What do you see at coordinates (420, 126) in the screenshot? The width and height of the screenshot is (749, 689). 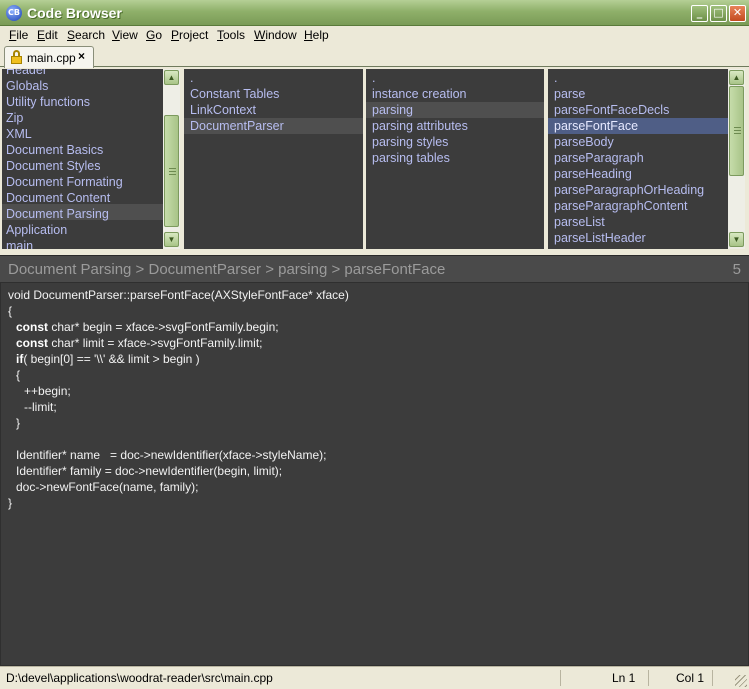 I see `list-item: parsing attributes` at bounding box center [420, 126].